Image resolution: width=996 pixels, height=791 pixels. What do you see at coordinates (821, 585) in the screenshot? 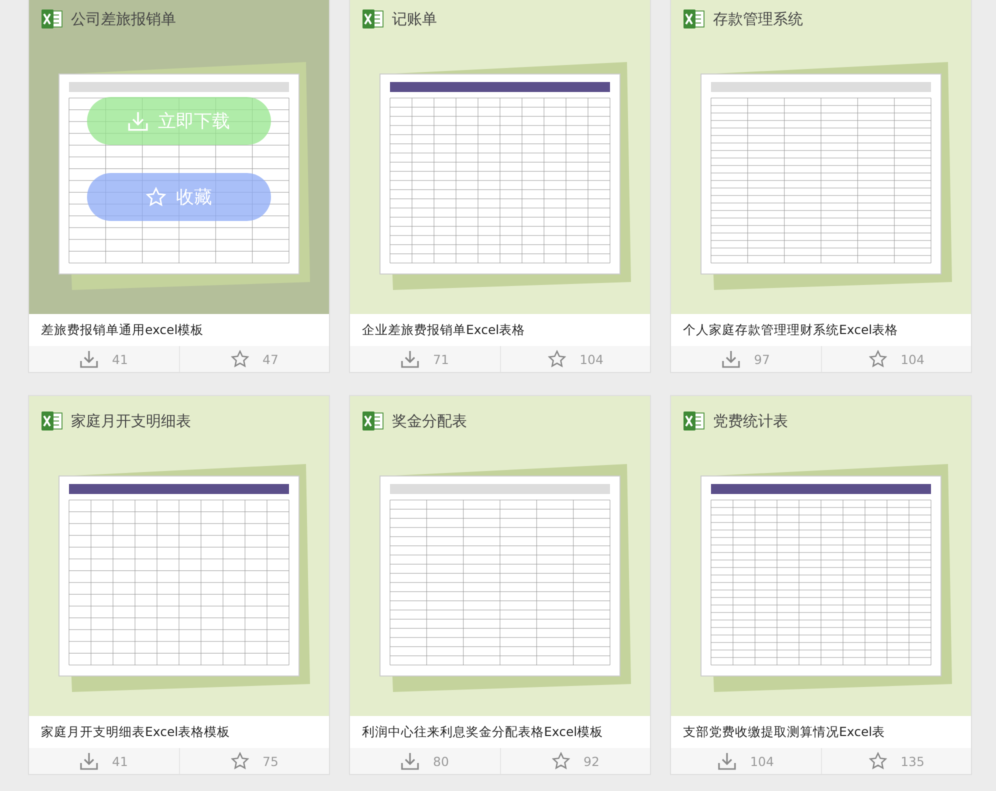
I see `template-card: 党费统计表 支部党费收缴提取测算情况Excel表 104 135` at bounding box center [821, 585].